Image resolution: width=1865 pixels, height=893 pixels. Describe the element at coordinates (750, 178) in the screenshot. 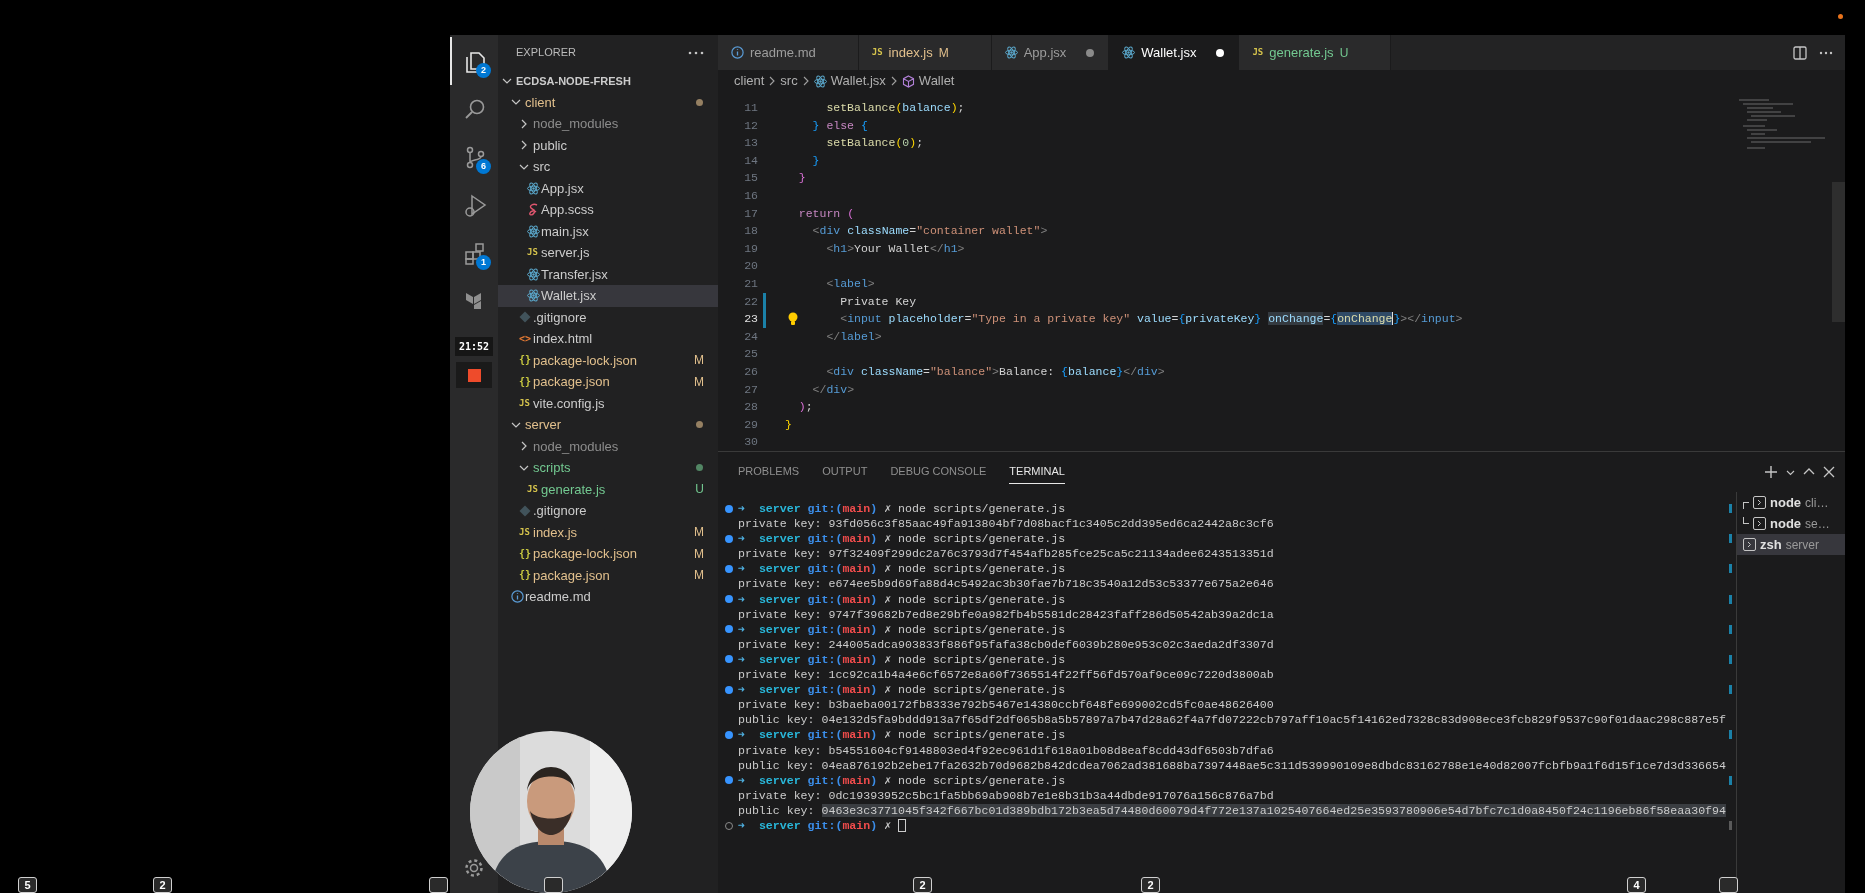

I see `line-number: 15` at that location.